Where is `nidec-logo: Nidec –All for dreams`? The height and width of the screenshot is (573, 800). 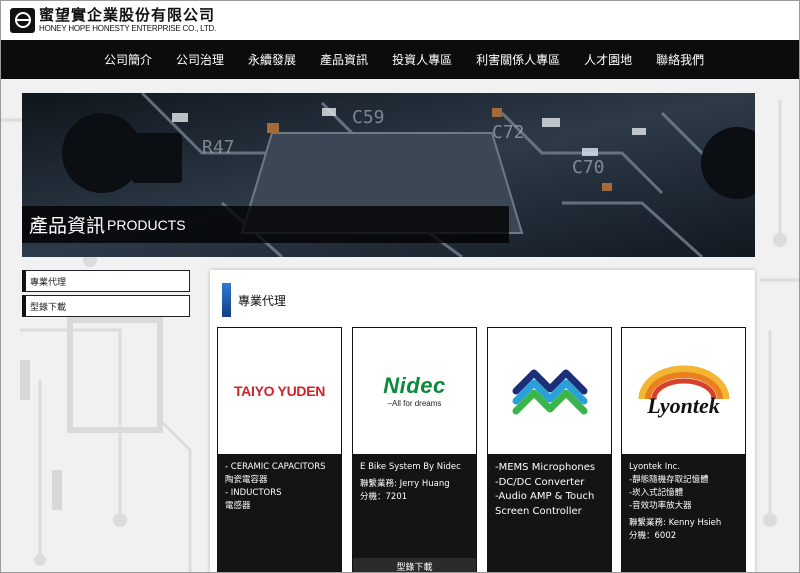 nidec-logo: Nidec –All for dreams is located at coordinates (414, 391).